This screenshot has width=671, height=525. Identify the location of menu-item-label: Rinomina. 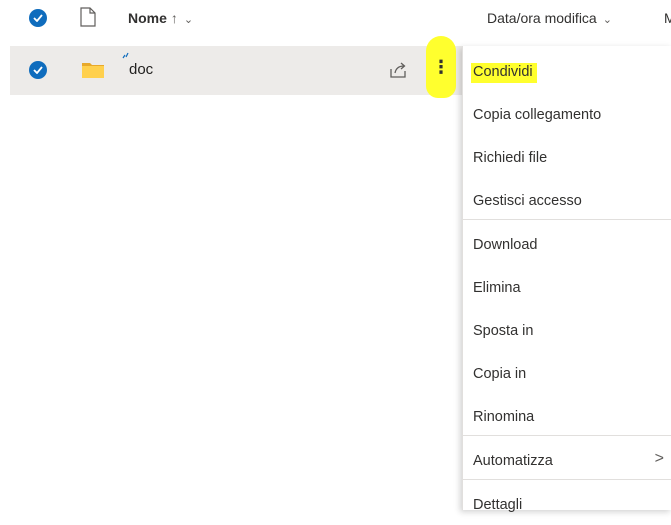
(504, 417).